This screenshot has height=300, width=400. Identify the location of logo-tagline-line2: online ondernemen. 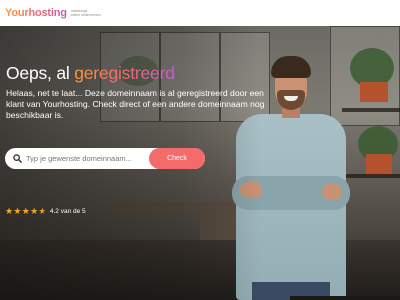
(85, 15).